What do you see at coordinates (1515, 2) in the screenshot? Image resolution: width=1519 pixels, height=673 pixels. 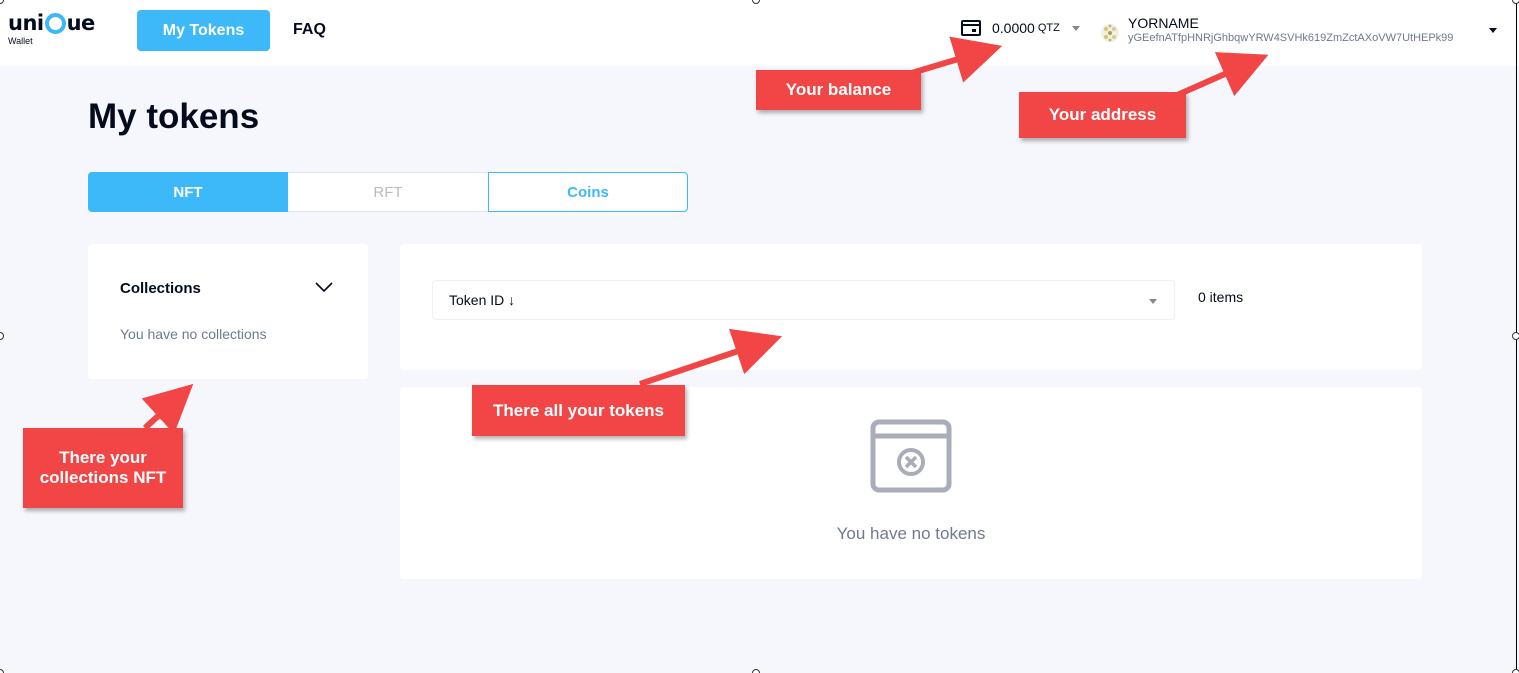 I see `resize-handle-top-right` at bounding box center [1515, 2].